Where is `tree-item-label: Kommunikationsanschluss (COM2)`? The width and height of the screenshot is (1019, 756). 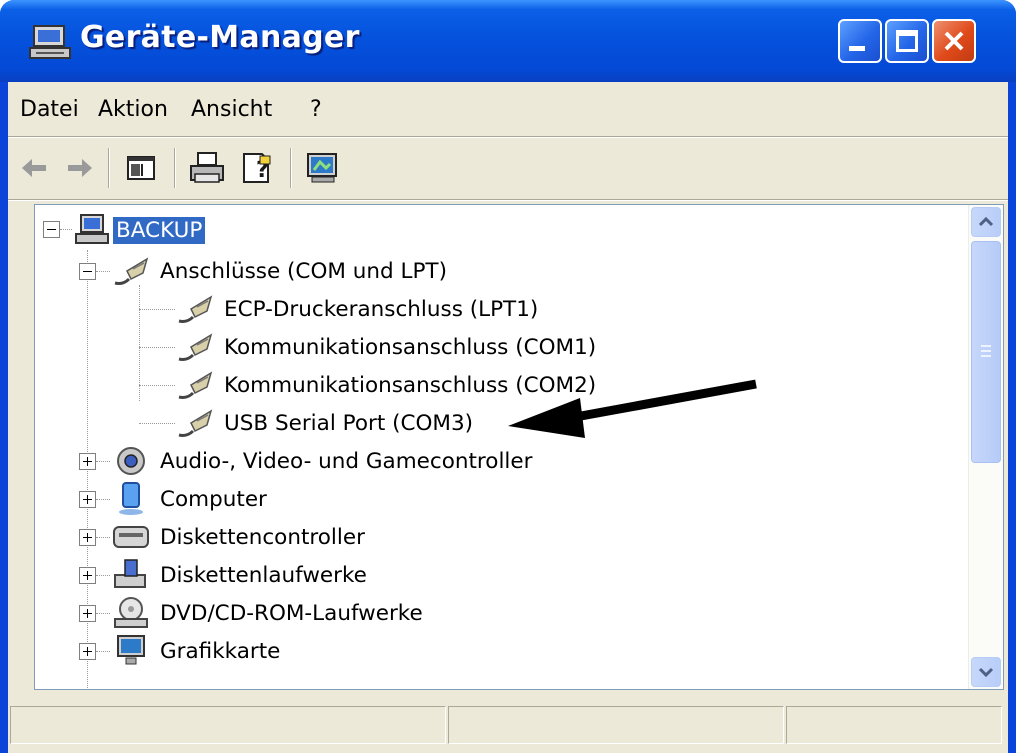
tree-item-label: Kommunikationsanschluss (COM2) is located at coordinates (410, 385).